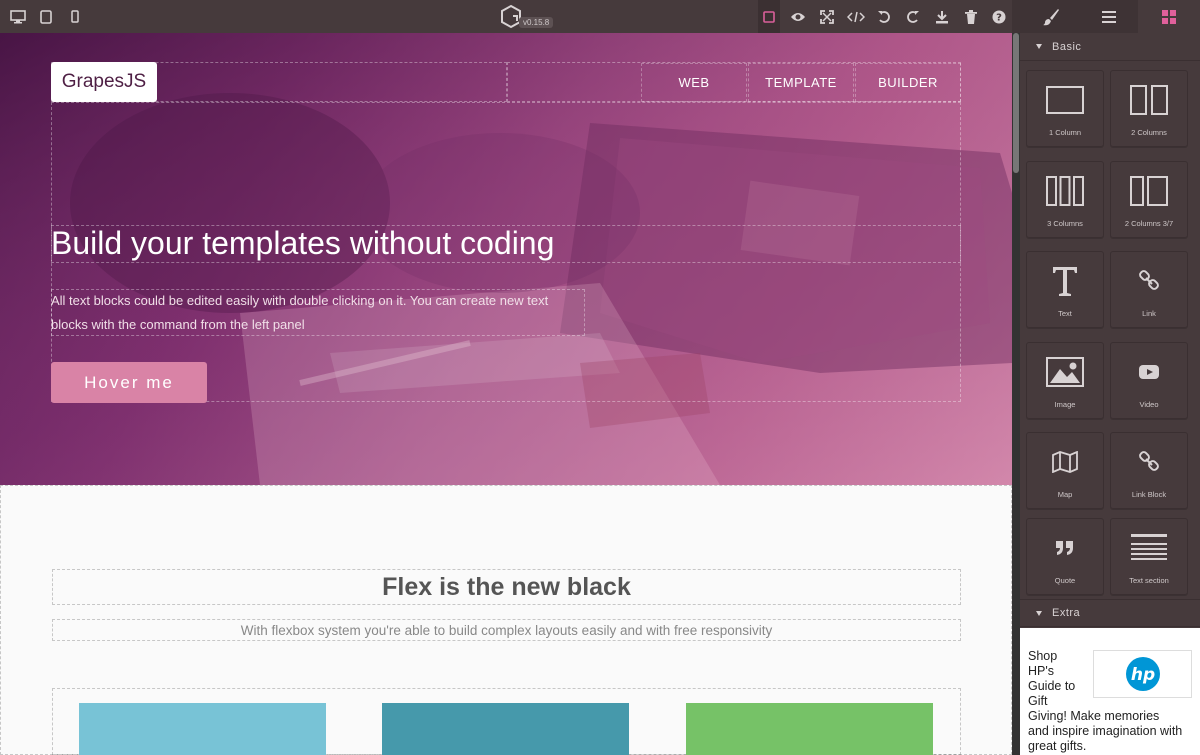 The image size is (1200, 755). I want to click on text-section-icon, so click(1149, 548).